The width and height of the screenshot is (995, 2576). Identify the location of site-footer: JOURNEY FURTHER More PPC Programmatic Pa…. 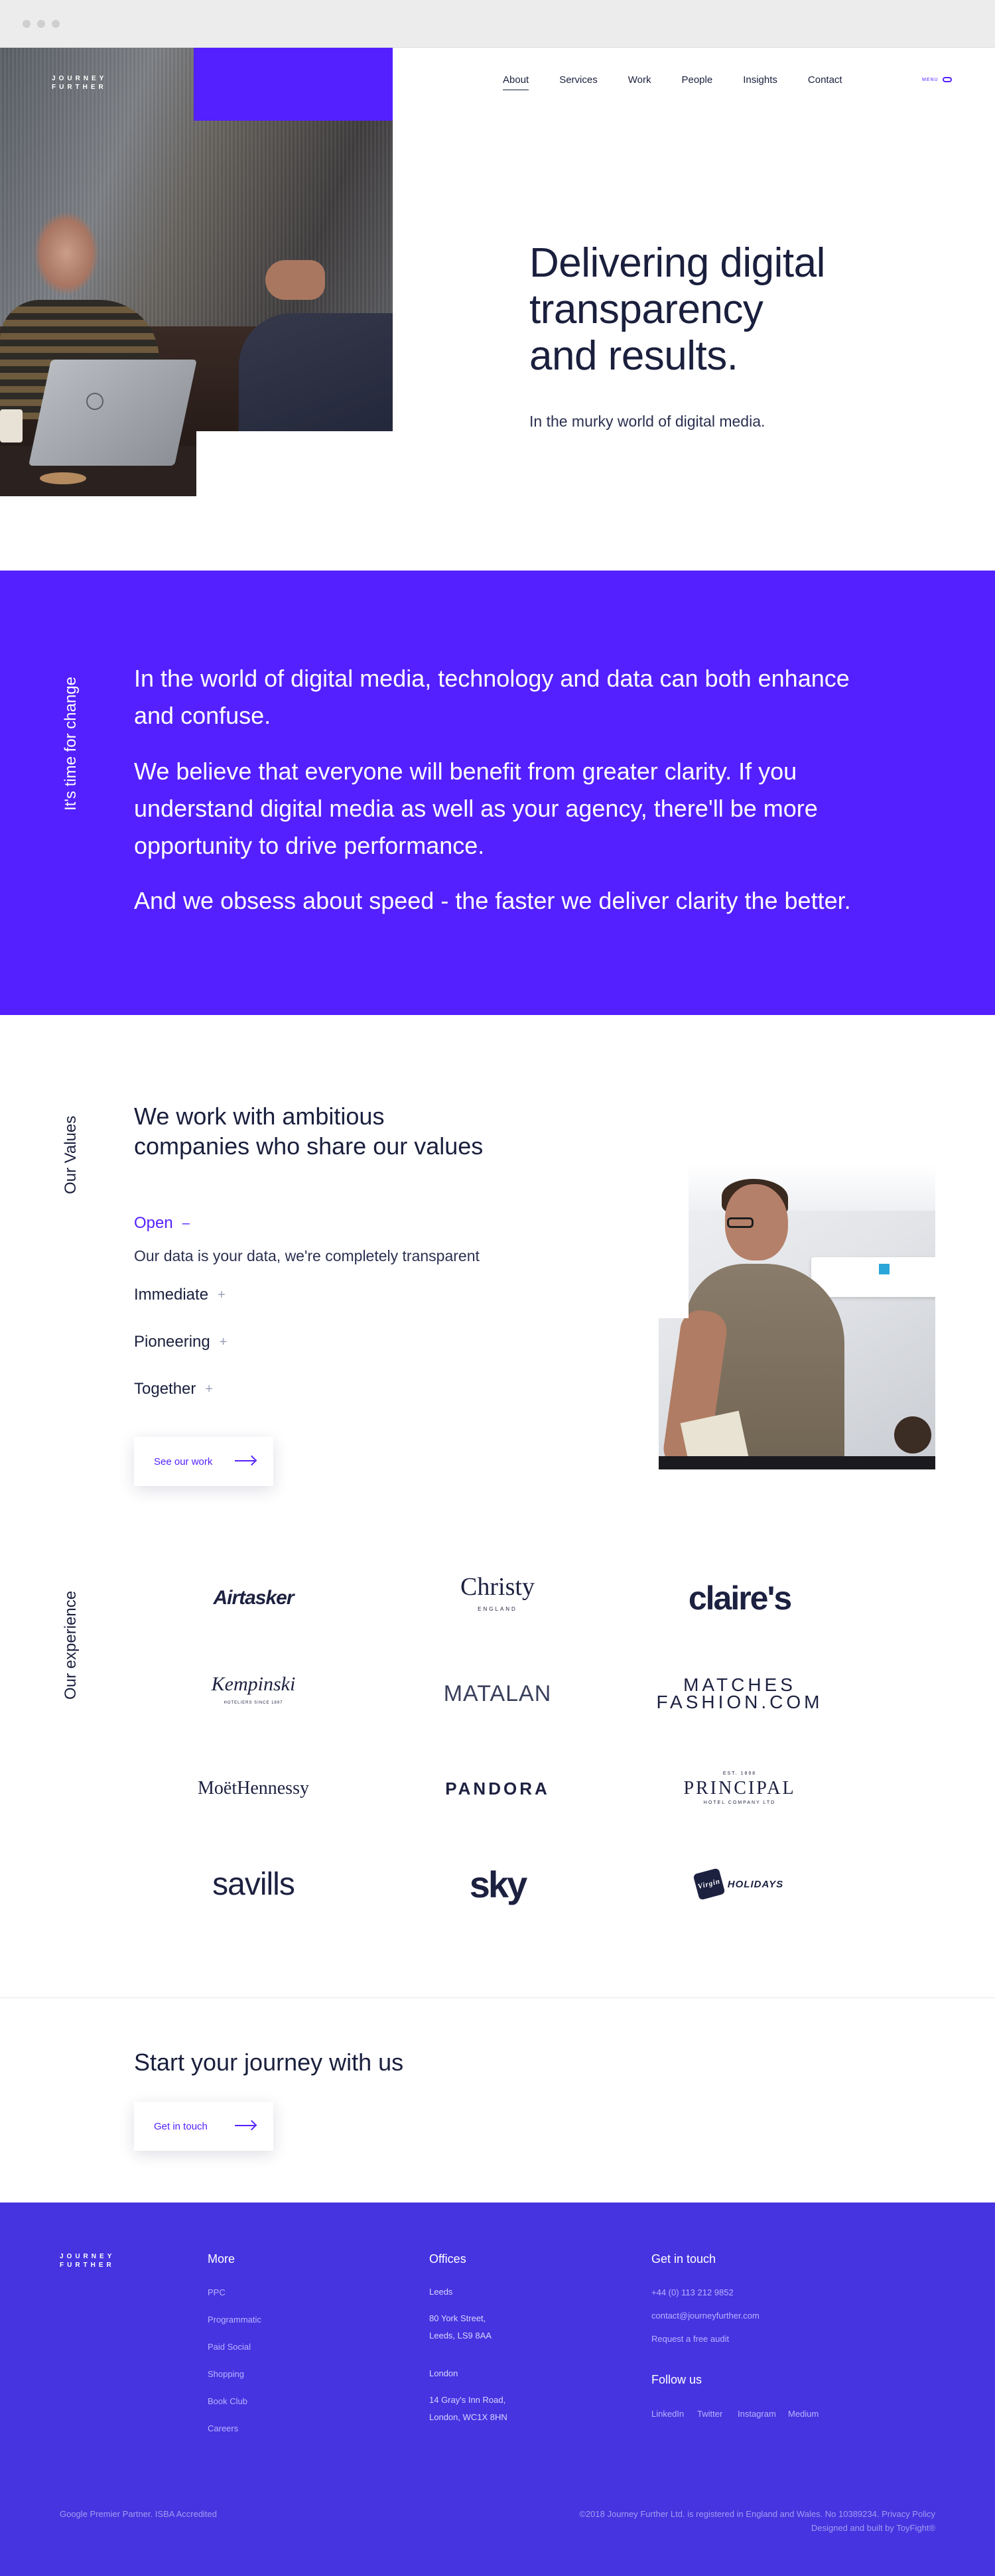
(497, 2389).